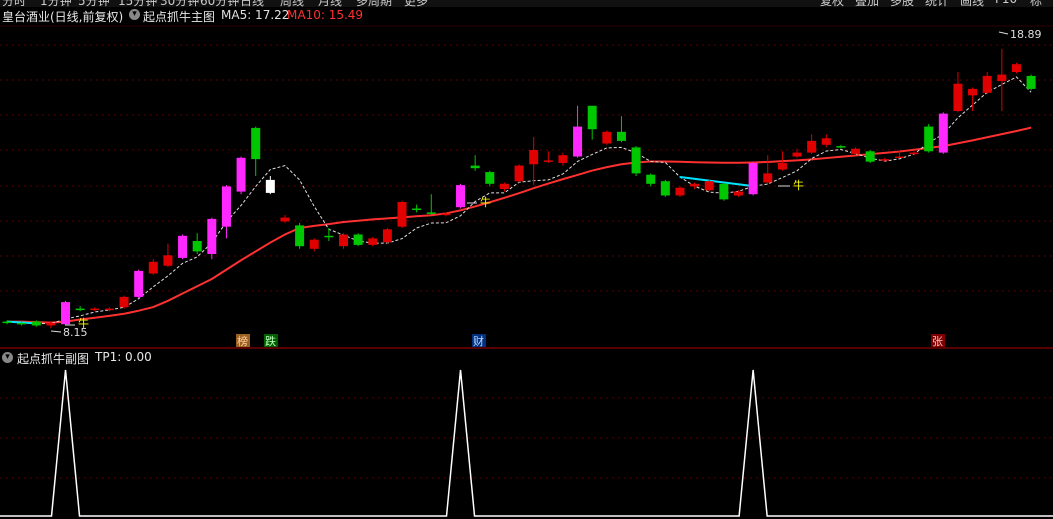 Image resolution: width=1053 pixels, height=519 pixels. What do you see at coordinates (270, 341) in the screenshot?
I see `event-tag: 跌` at bounding box center [270, 341].